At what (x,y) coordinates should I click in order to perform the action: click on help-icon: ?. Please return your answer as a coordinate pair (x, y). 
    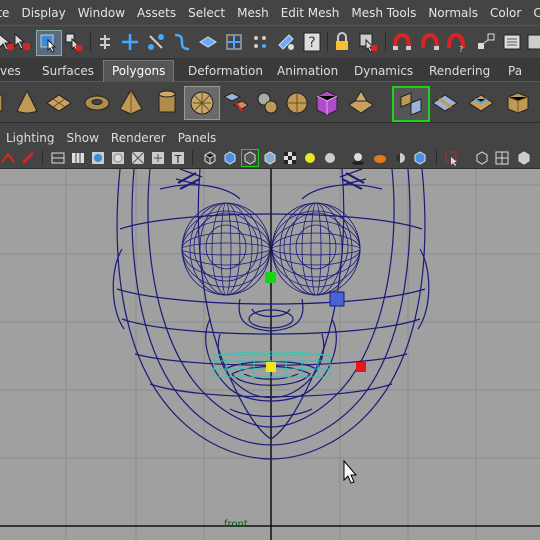
    Looking at the image, I should click on (312, 42).